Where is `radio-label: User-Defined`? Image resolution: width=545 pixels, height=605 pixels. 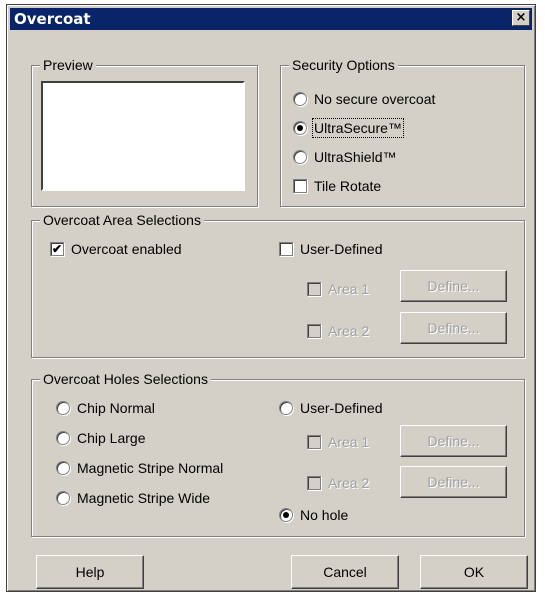
radio-label: User-Defined is located at coordinates (341, 408).